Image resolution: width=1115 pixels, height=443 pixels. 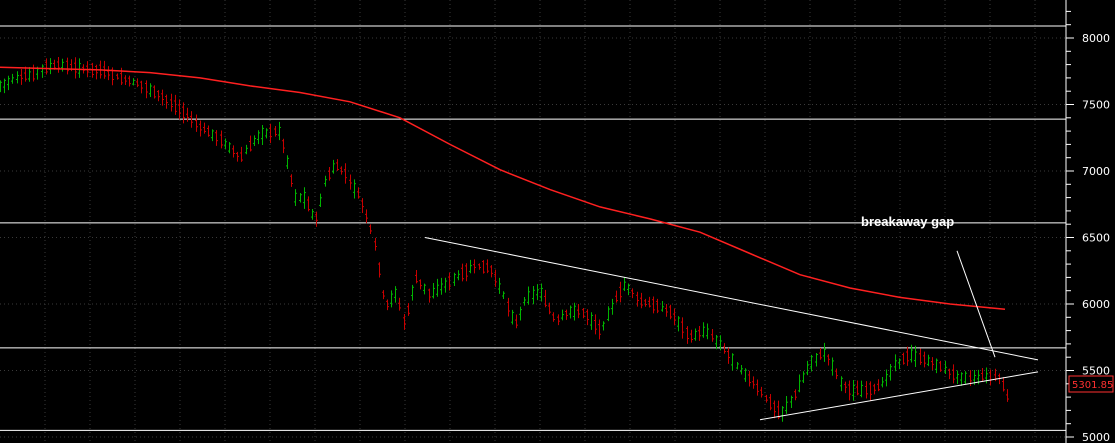 What do you see at coordinates (1096, 304) in the screenshot?
I see `y-tick-label: 6000` at bounding box center [1096, 304].